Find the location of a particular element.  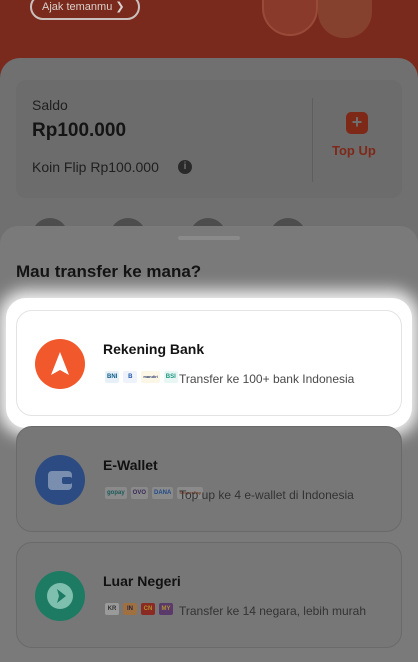

bank-logo: mandiri is located at coordinates (150, 377).